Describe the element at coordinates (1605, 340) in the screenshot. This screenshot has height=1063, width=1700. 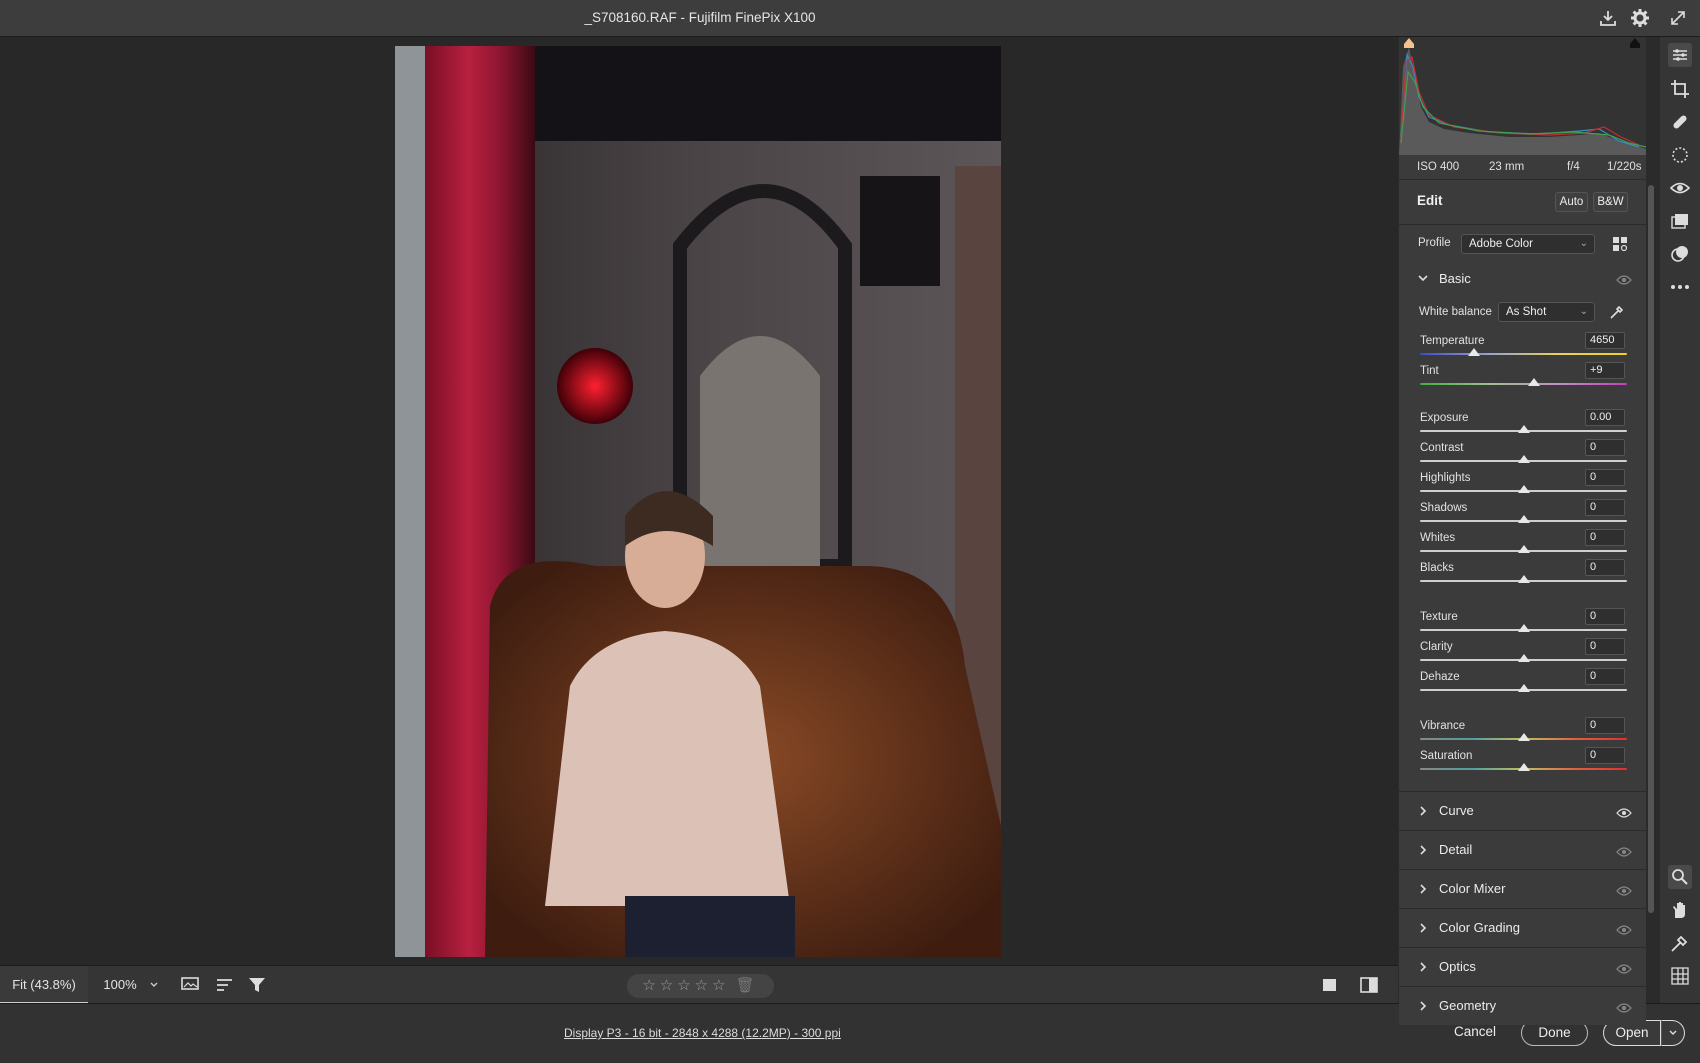
I see `slider-temperature-value: 4650` at that location.